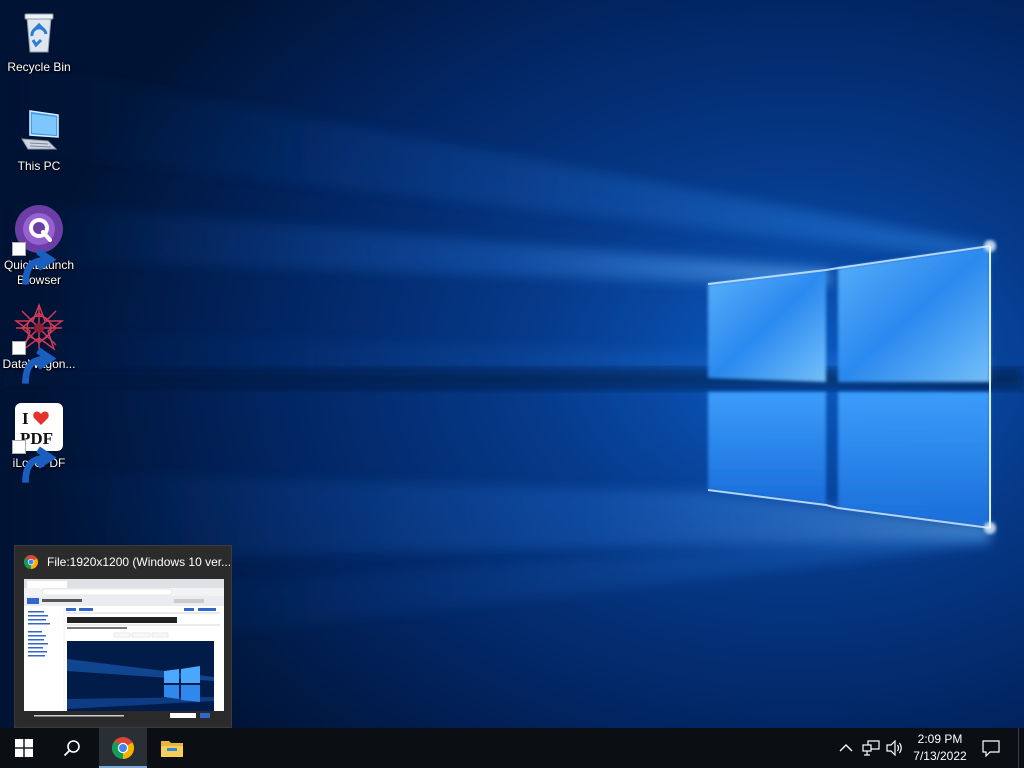 The width and height of the screenshot is (1024, 768). I want to click on taskbar-clock: 2:09 PM 7/13/2022, so click(940, 748).